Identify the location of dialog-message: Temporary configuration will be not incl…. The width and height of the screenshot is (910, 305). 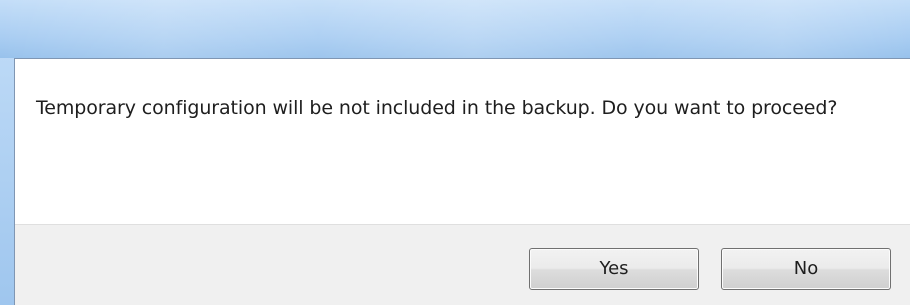
(437, 108).